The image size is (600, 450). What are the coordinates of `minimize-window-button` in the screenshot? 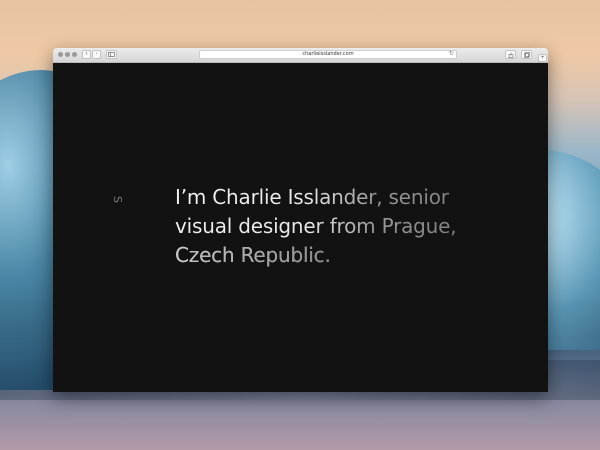 It's located at (67, 54).